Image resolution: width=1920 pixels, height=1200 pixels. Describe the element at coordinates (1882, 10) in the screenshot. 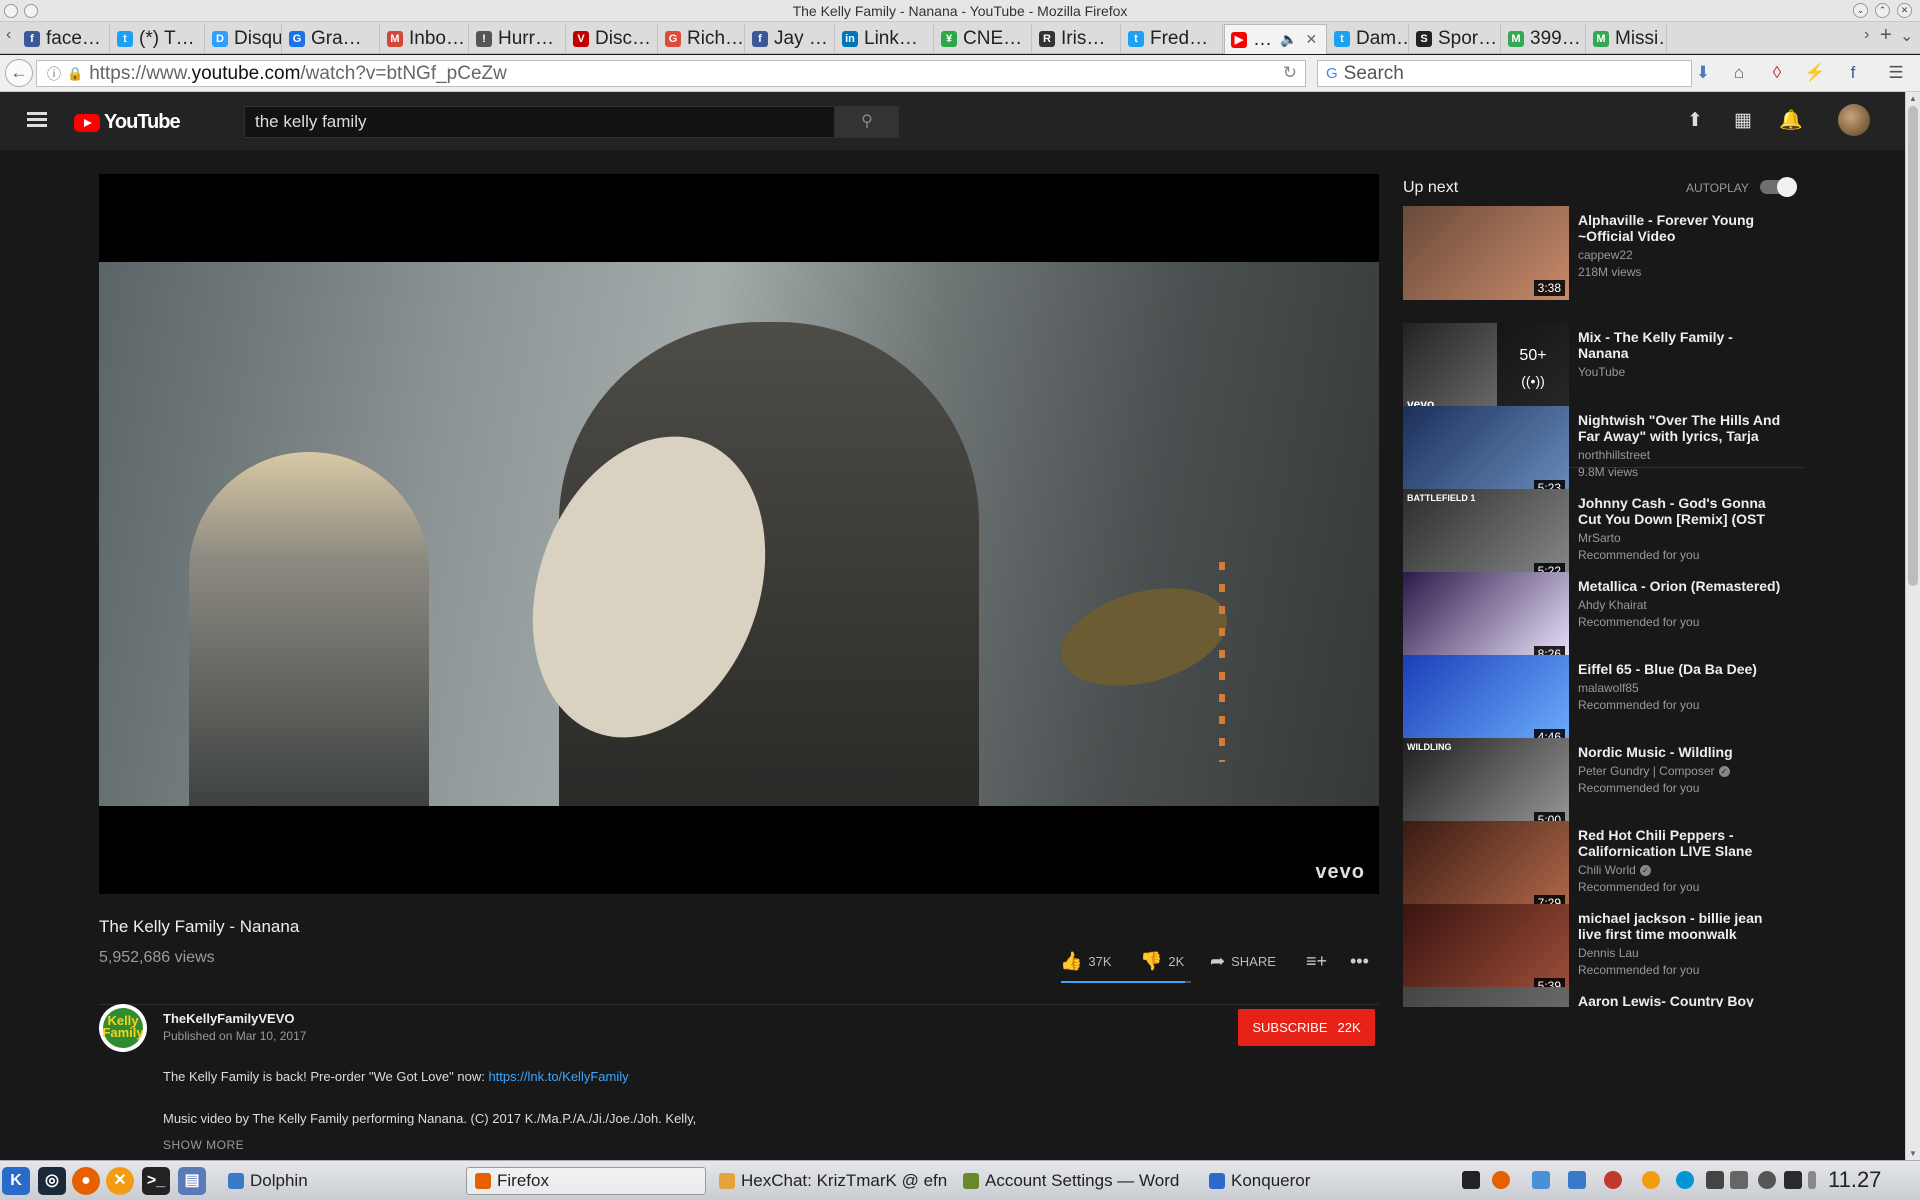

I see `maximize-icon: ⌃` at that location.